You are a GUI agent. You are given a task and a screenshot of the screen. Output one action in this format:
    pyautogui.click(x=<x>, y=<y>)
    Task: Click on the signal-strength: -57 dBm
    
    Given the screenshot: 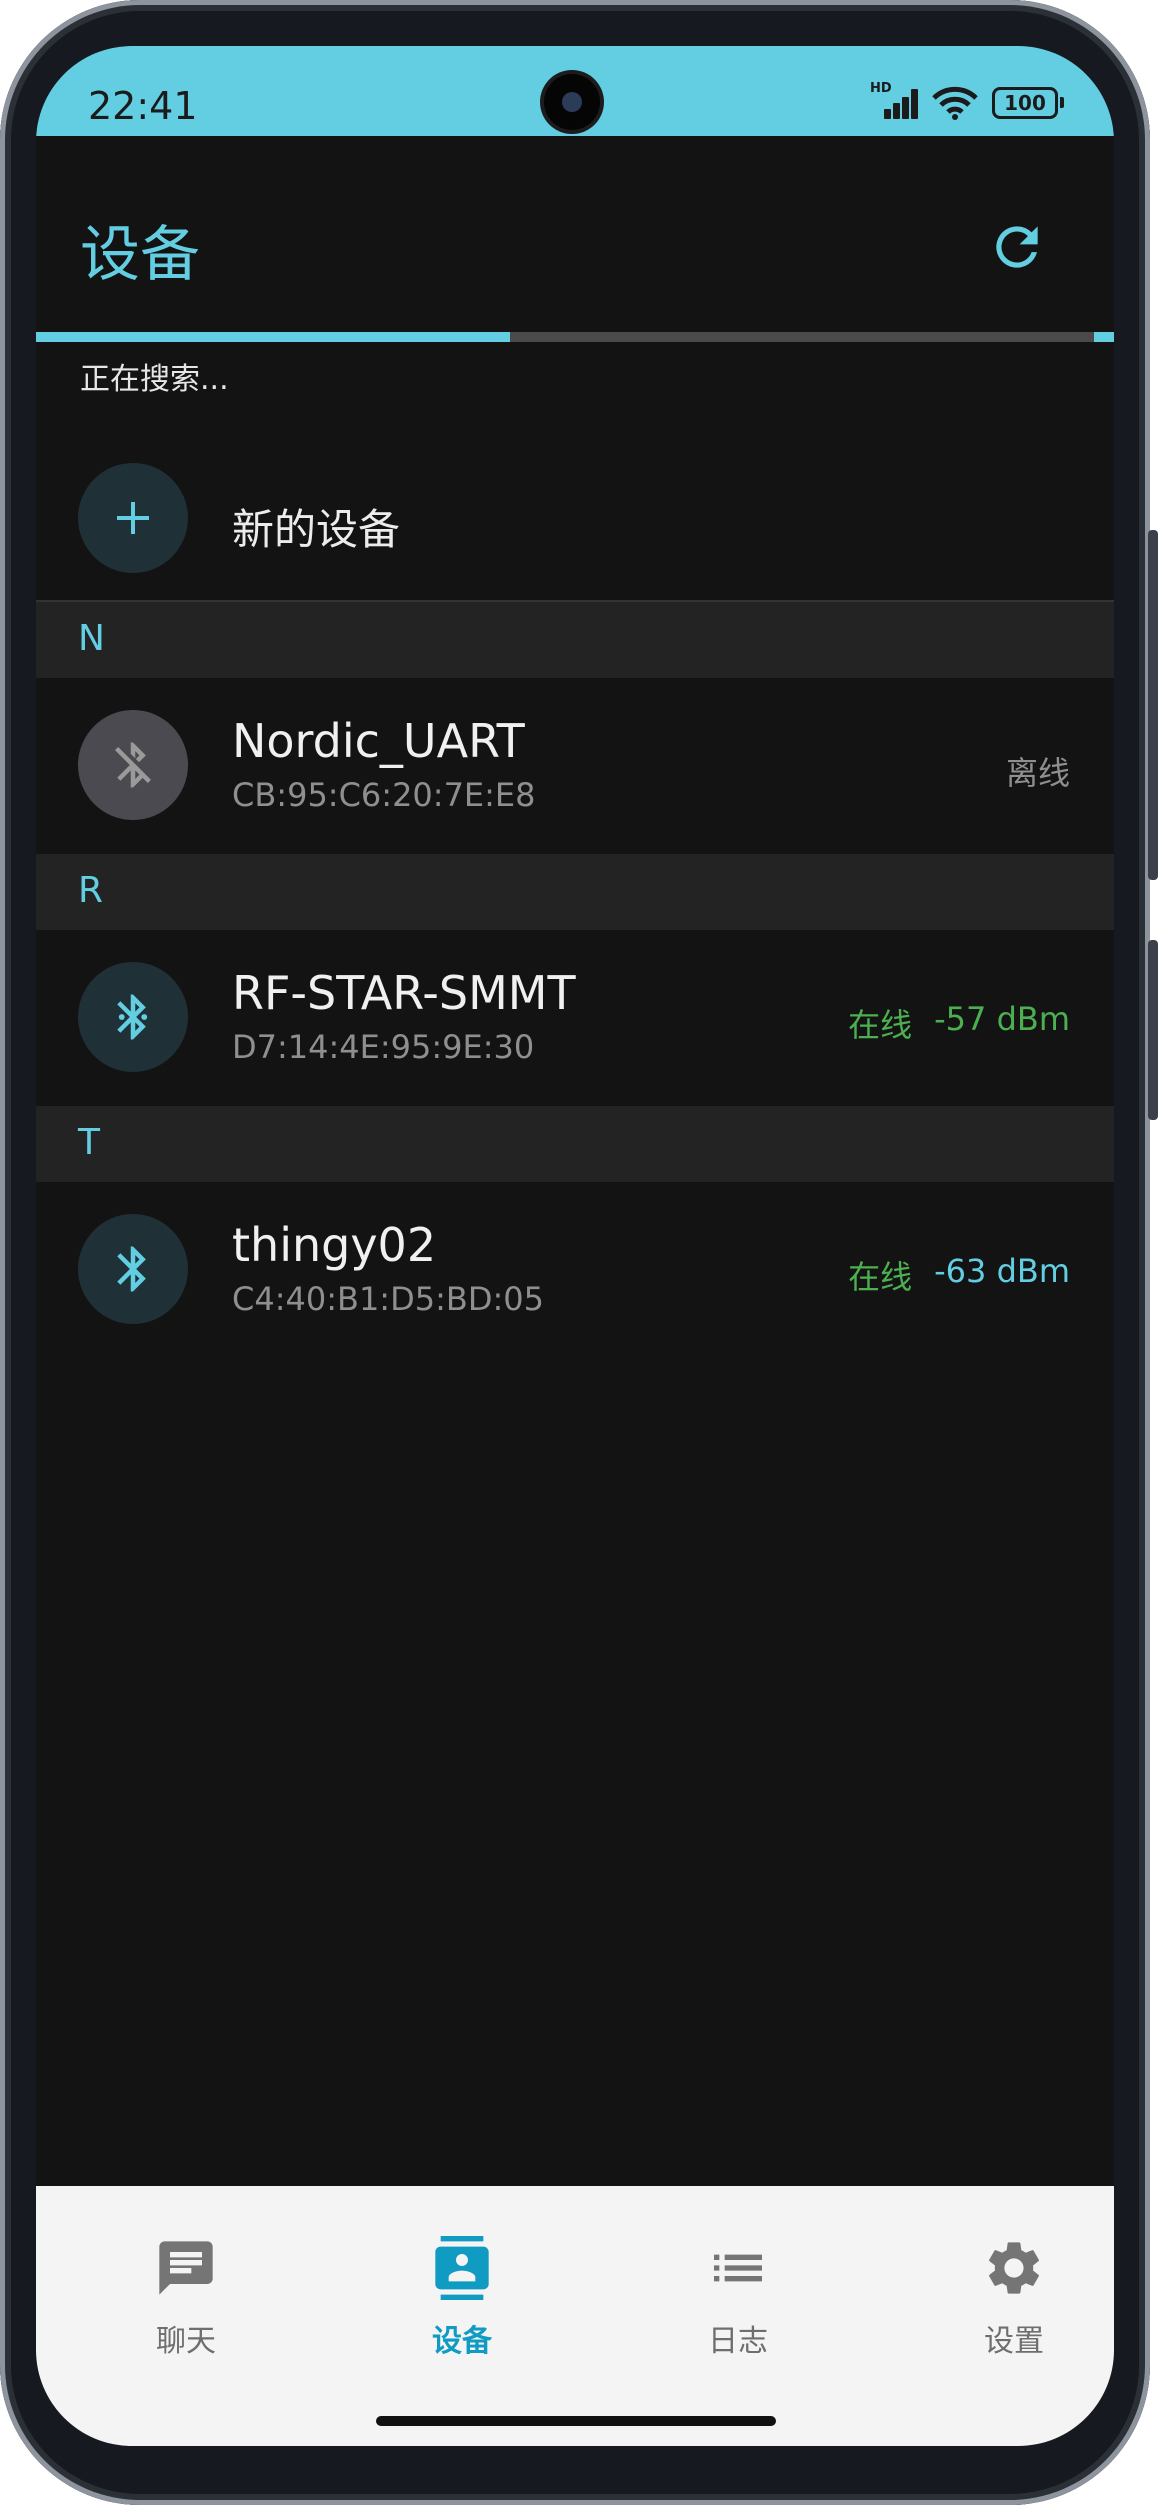 What is the action you would take?
    pyautogui.click(x=1002, y=1019)
    